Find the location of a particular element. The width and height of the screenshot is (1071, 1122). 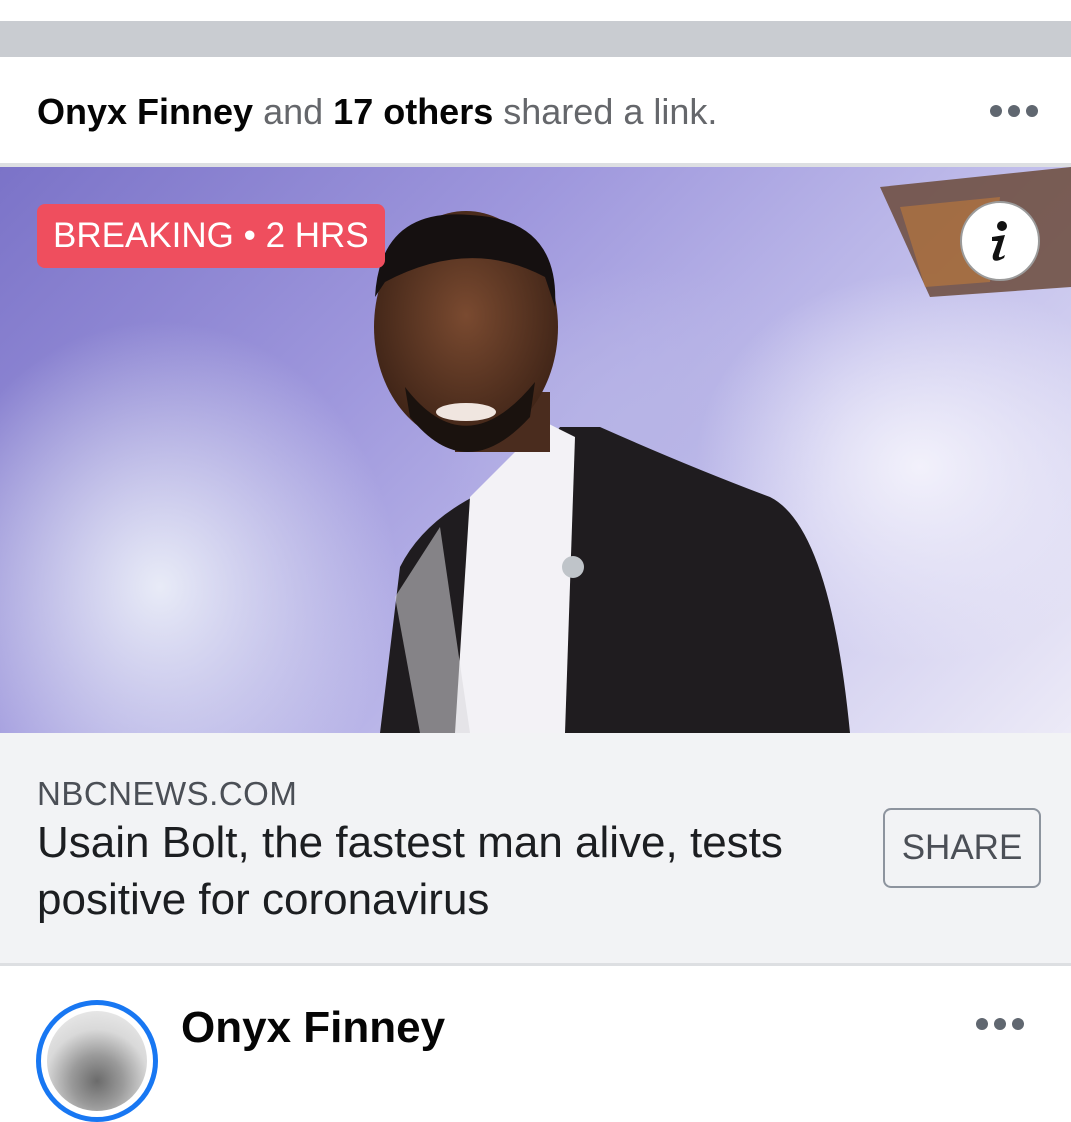

others-link: 17 others is located at coordinates (413, 111).